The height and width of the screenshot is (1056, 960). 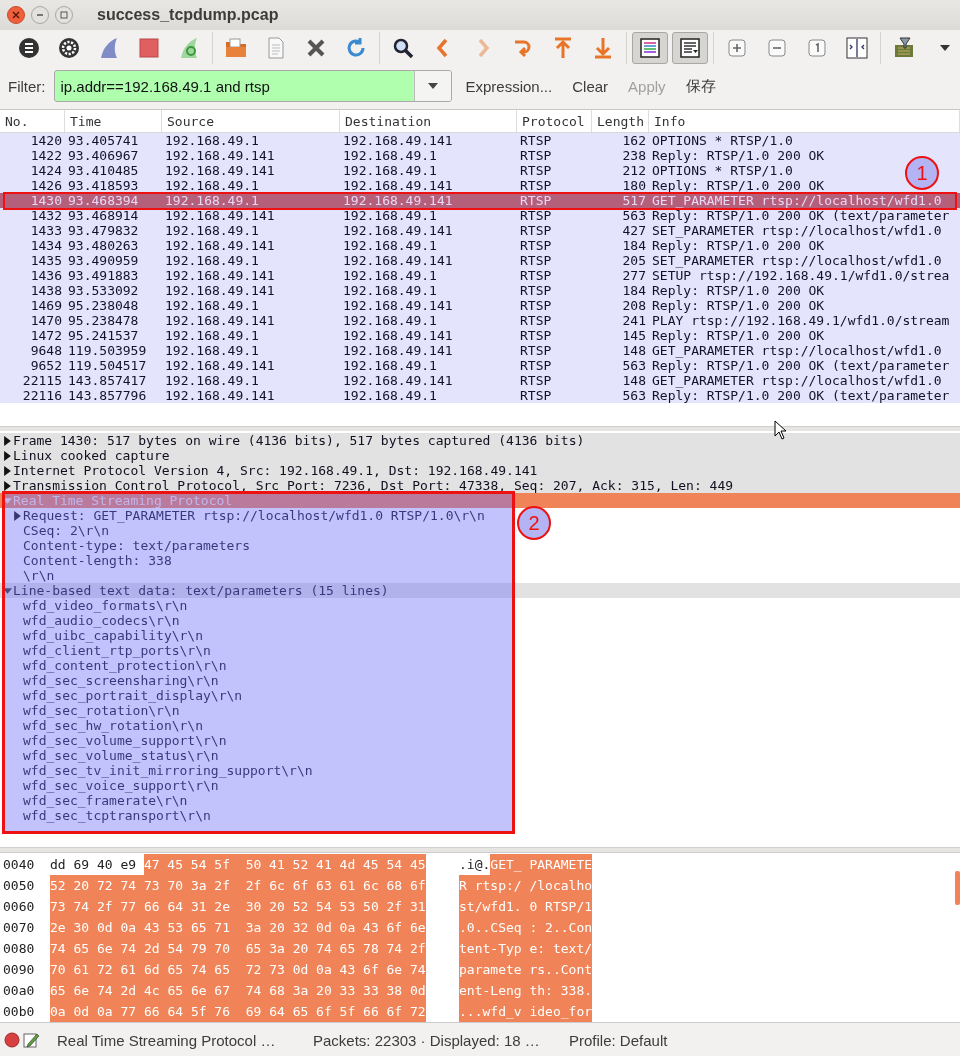 I want to click on tree-item: wfd_sec_tcptransport\r\n, so click(x=112, y=815).